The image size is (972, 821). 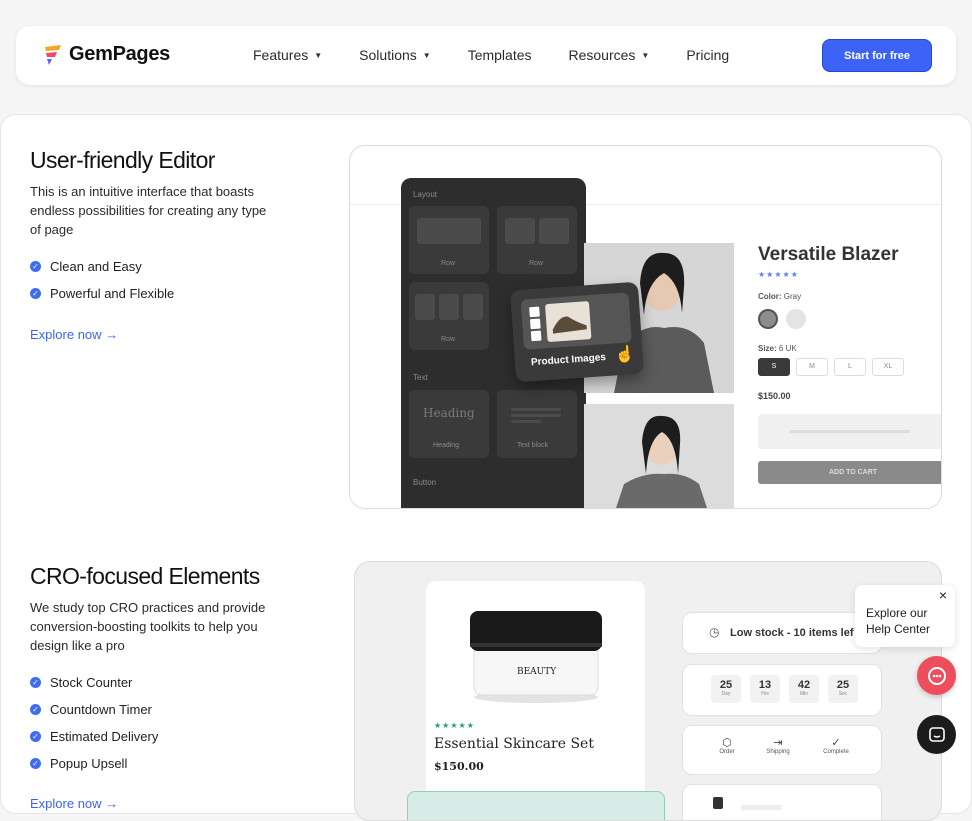 I want to click on feature-item: ✓ Clean and Easy, so click(x=86, y=266).